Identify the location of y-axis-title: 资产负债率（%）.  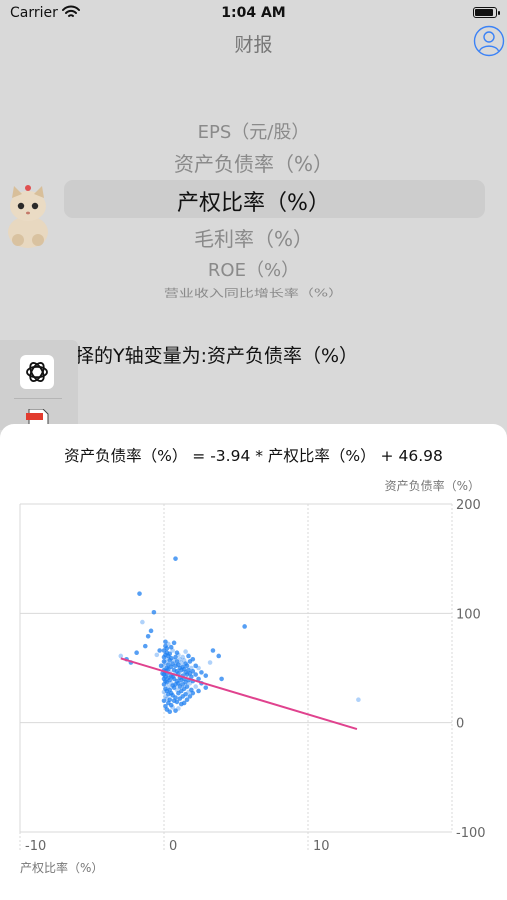
(432, 485).